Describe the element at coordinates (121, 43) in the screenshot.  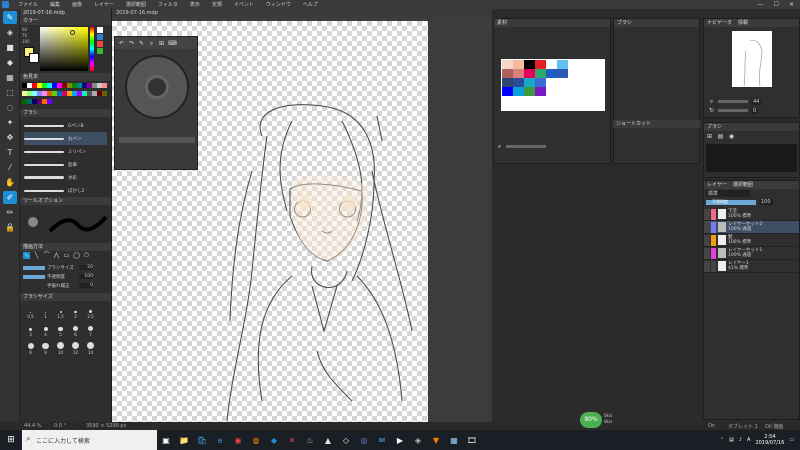
I see `undo-icon: ↶` at that location.